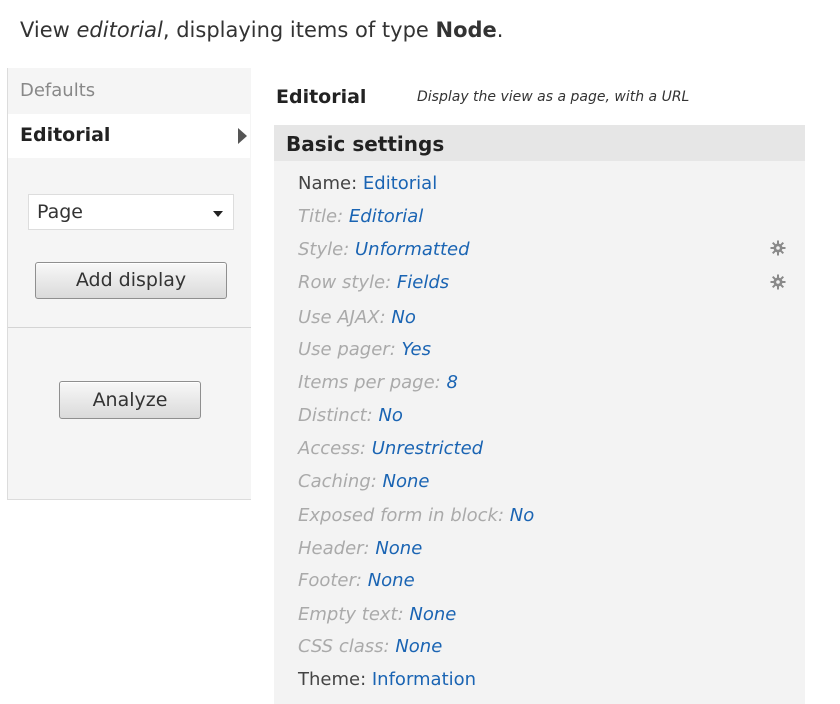  Describe the element at coordinates (338, 415) in the screenshot. I see `setting-label: Distinct:` at that location.